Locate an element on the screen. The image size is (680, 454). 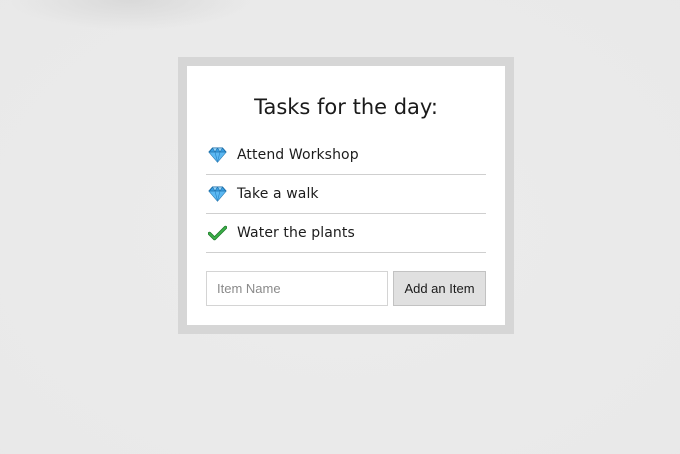
page-title: Tasks for the day: is located at coordinates (346, 107).